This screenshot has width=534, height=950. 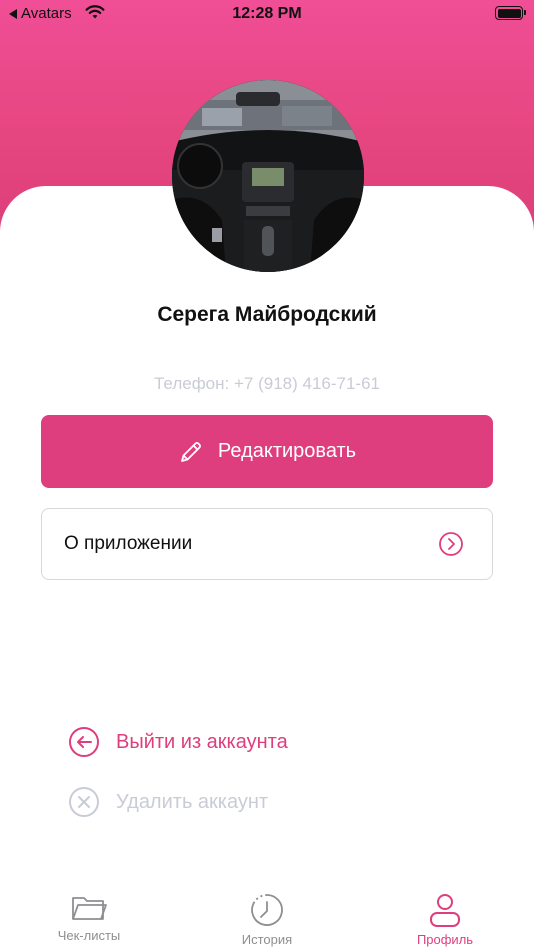 I want to click on delete-account-button: Удалить аккаунт, so click(x=168, y=802).